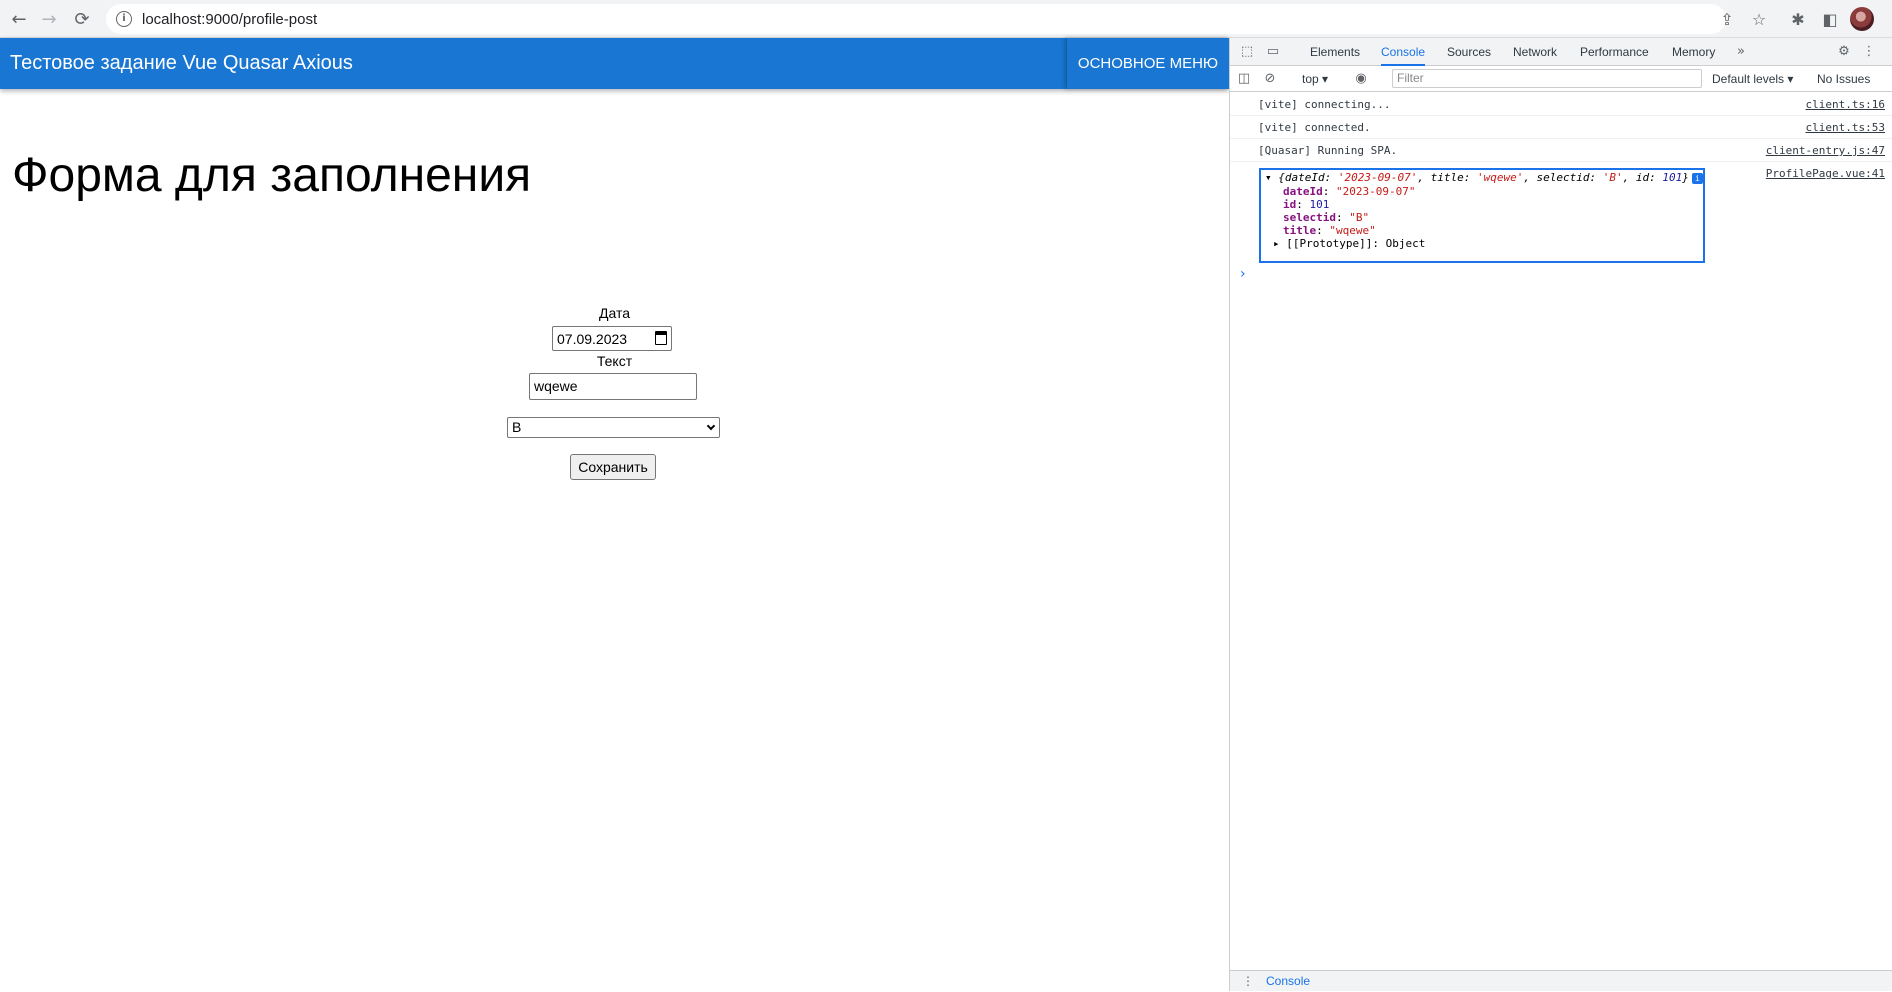  I want to click on reload-icon: ⟳, so click(82, 19).